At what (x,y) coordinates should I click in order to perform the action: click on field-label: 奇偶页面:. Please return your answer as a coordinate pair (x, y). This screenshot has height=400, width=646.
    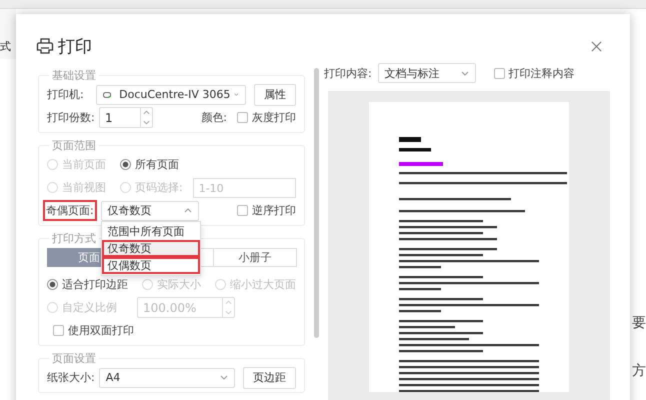
    Looking at the image, I should click on (70, 210).